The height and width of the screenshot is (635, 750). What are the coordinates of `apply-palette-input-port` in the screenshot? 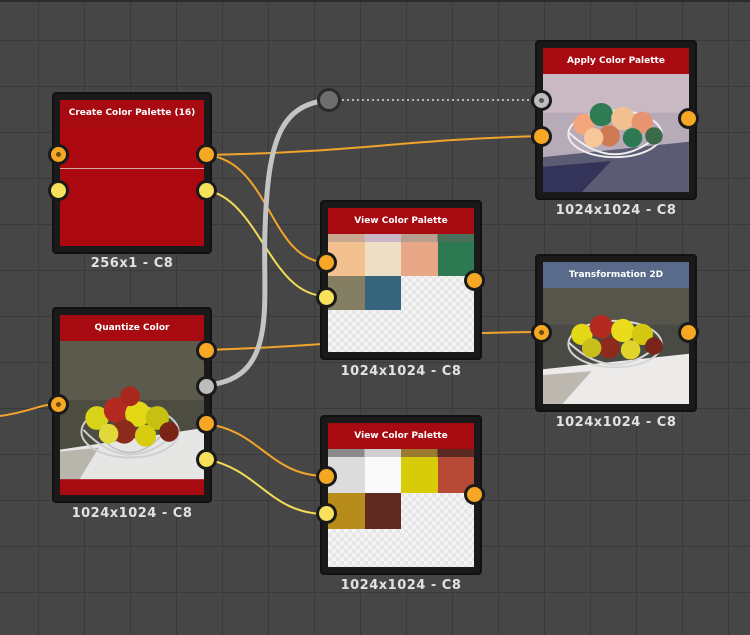 It's located at (541, 136).